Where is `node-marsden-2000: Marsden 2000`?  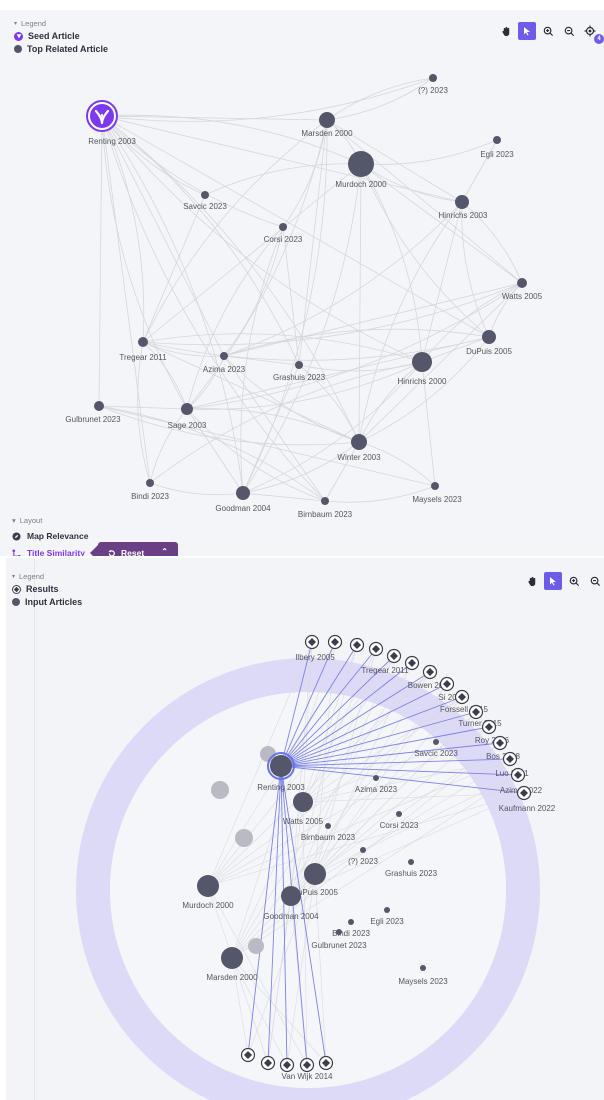
node-marsden-2000: Marsden 2000 is located at coordinates (327, 125).